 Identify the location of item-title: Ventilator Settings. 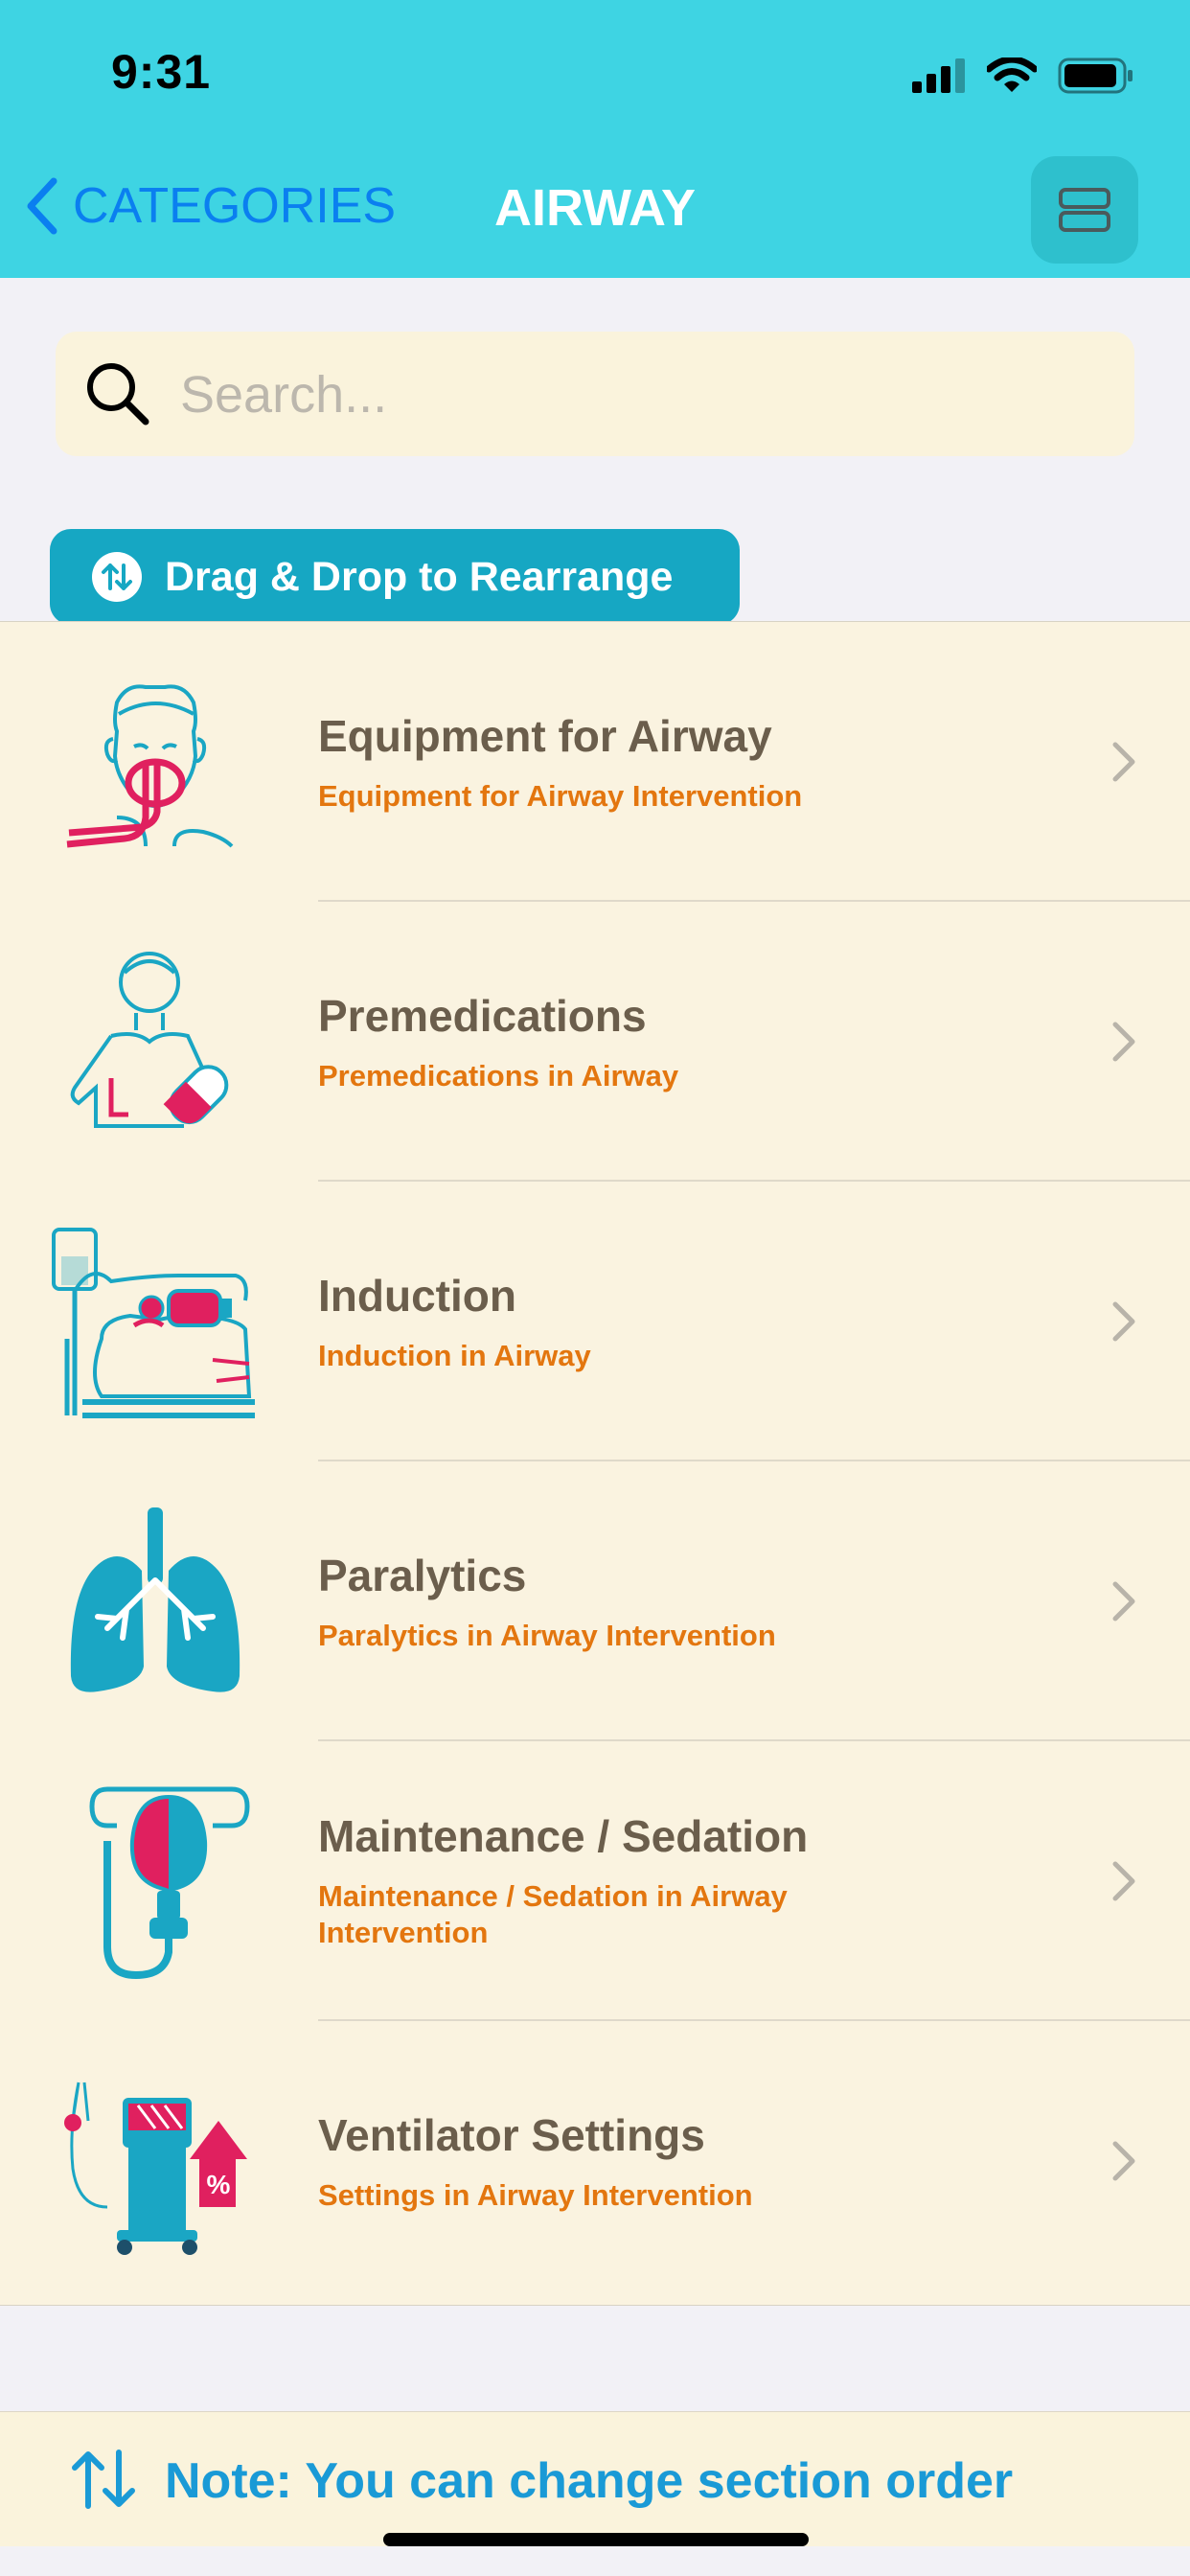
(512, 2135).